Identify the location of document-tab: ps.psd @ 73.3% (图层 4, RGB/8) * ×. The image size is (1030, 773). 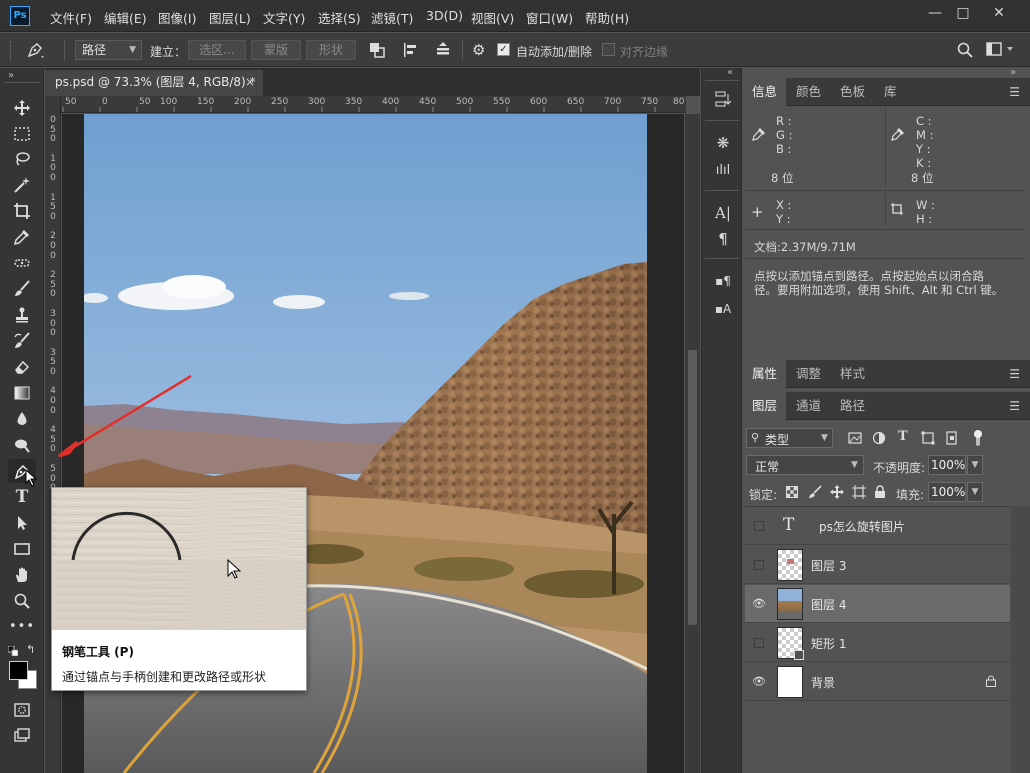
(154, 83).